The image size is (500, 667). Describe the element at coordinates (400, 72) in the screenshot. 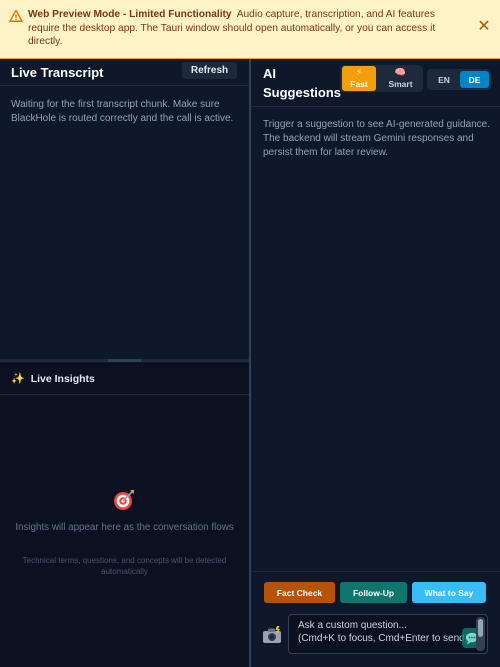

I see `brain-icon: 🧠` at that location.